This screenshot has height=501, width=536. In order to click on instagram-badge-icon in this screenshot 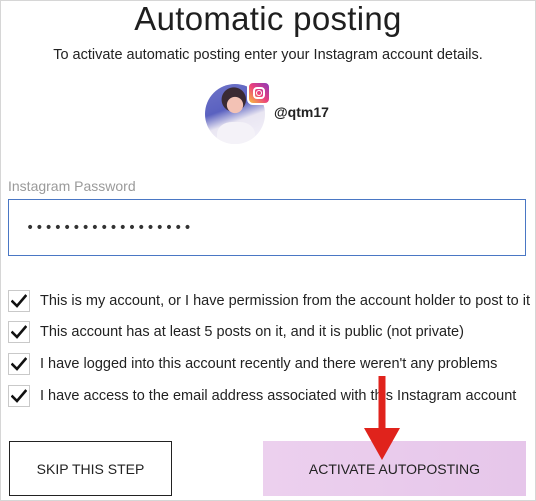, I will do `click(259, 93)`.